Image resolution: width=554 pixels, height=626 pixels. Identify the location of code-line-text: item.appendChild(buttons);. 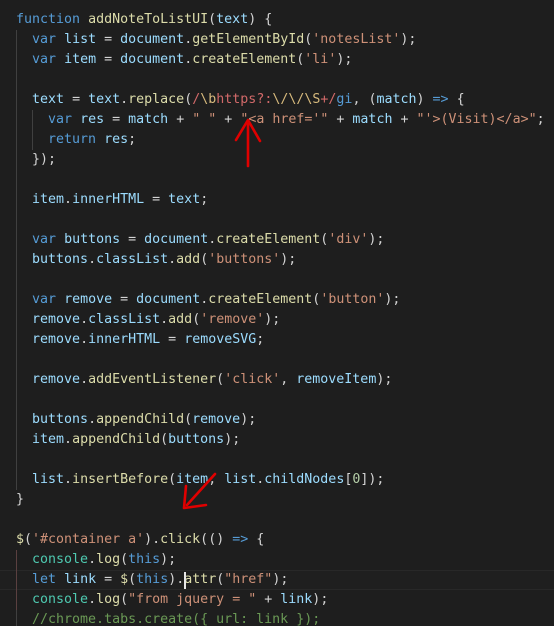
(136, 439).